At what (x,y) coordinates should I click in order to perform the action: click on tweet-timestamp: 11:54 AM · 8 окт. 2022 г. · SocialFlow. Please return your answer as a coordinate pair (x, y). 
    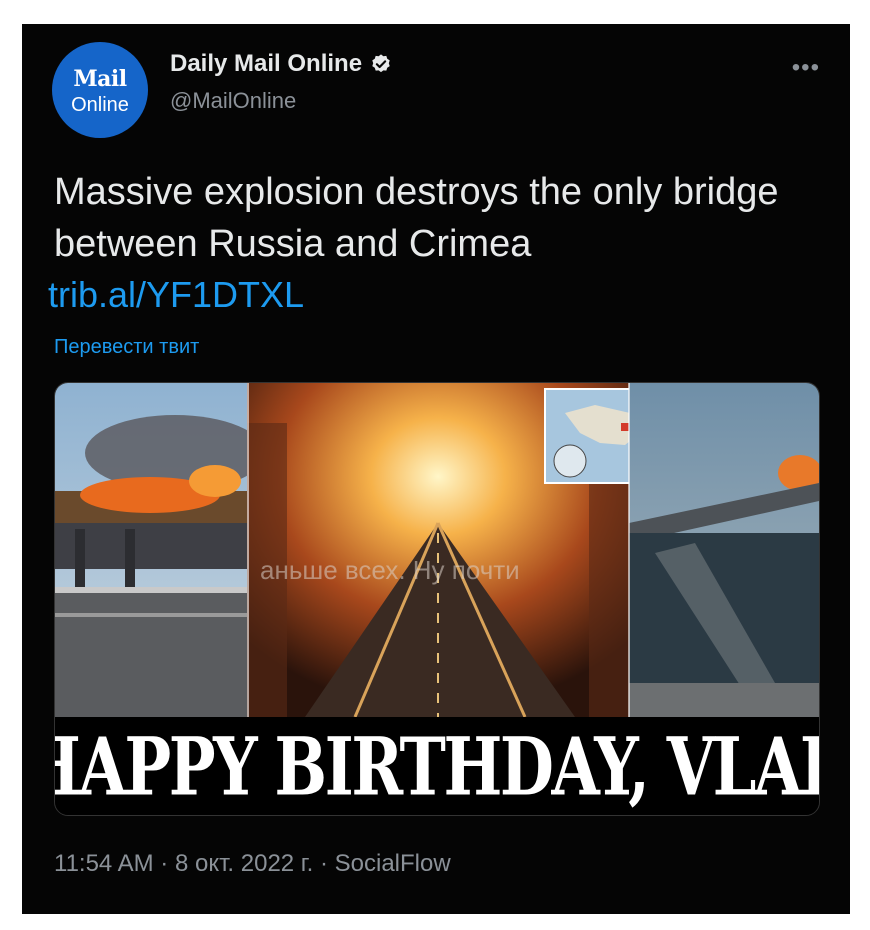
    Looking at the image, I should click on (252, 864).